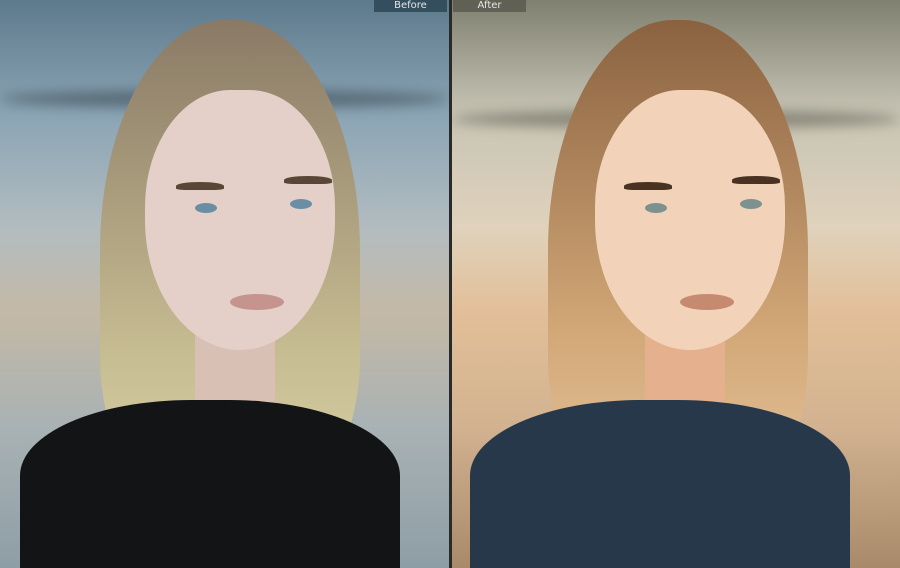 The image size is (900, 568). I want to click on black-shirt, so click(210, 484).